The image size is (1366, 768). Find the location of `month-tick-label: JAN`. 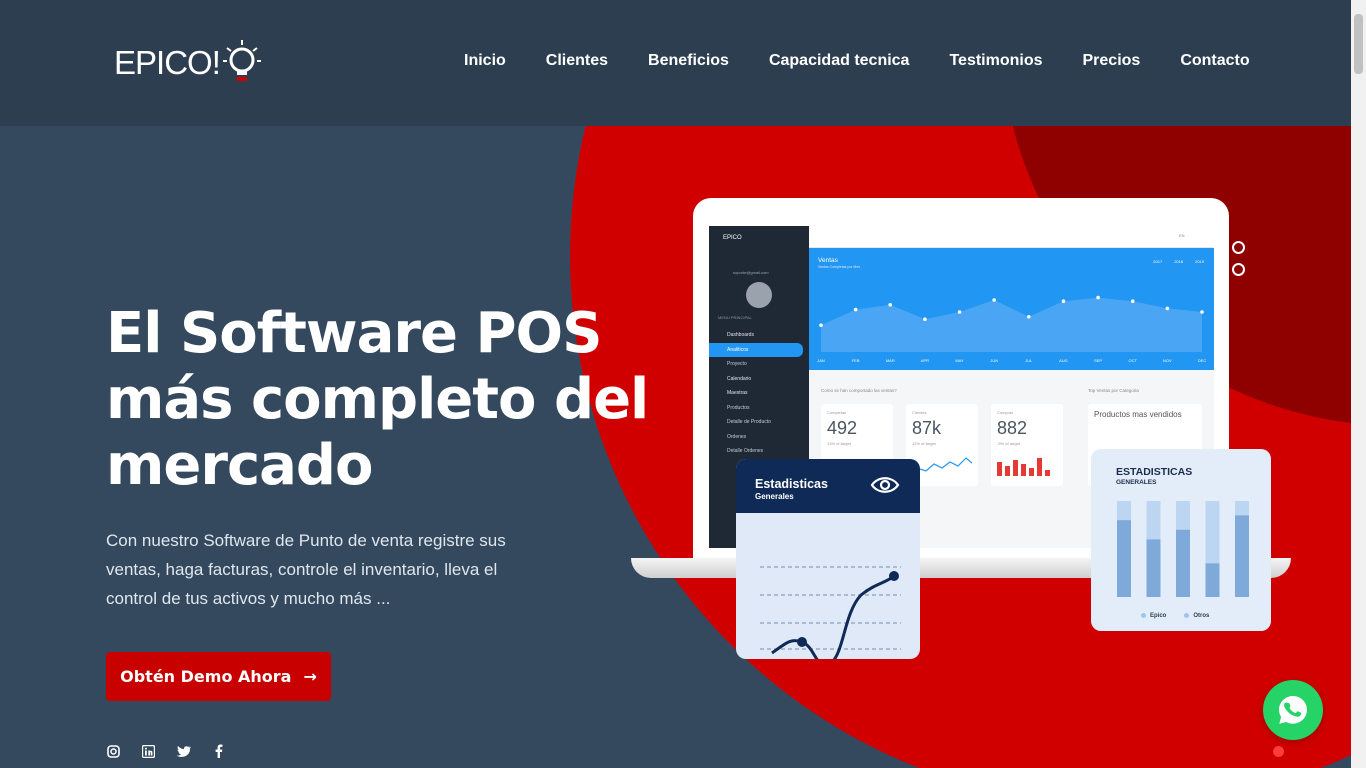

month-tick-label: JAN is located at coordinates (821, 360).